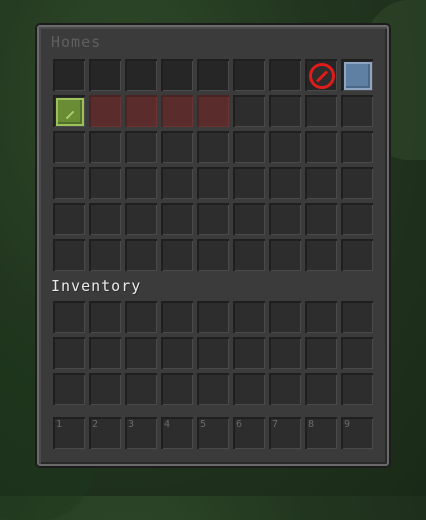  What do you see at coordinates (141, 433) in the screenshot?
I see `hotbar-slot: 3` at bounding box center [141, 433].